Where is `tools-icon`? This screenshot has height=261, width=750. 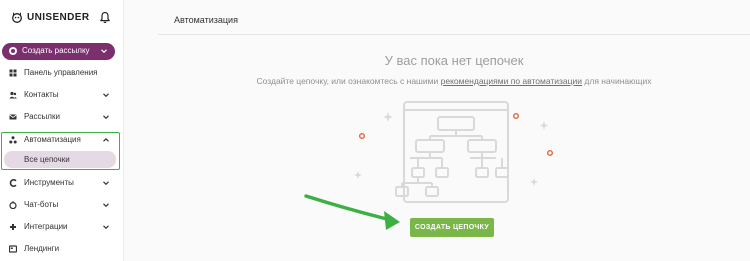 tools-icon is located at coordinates (13, 183).